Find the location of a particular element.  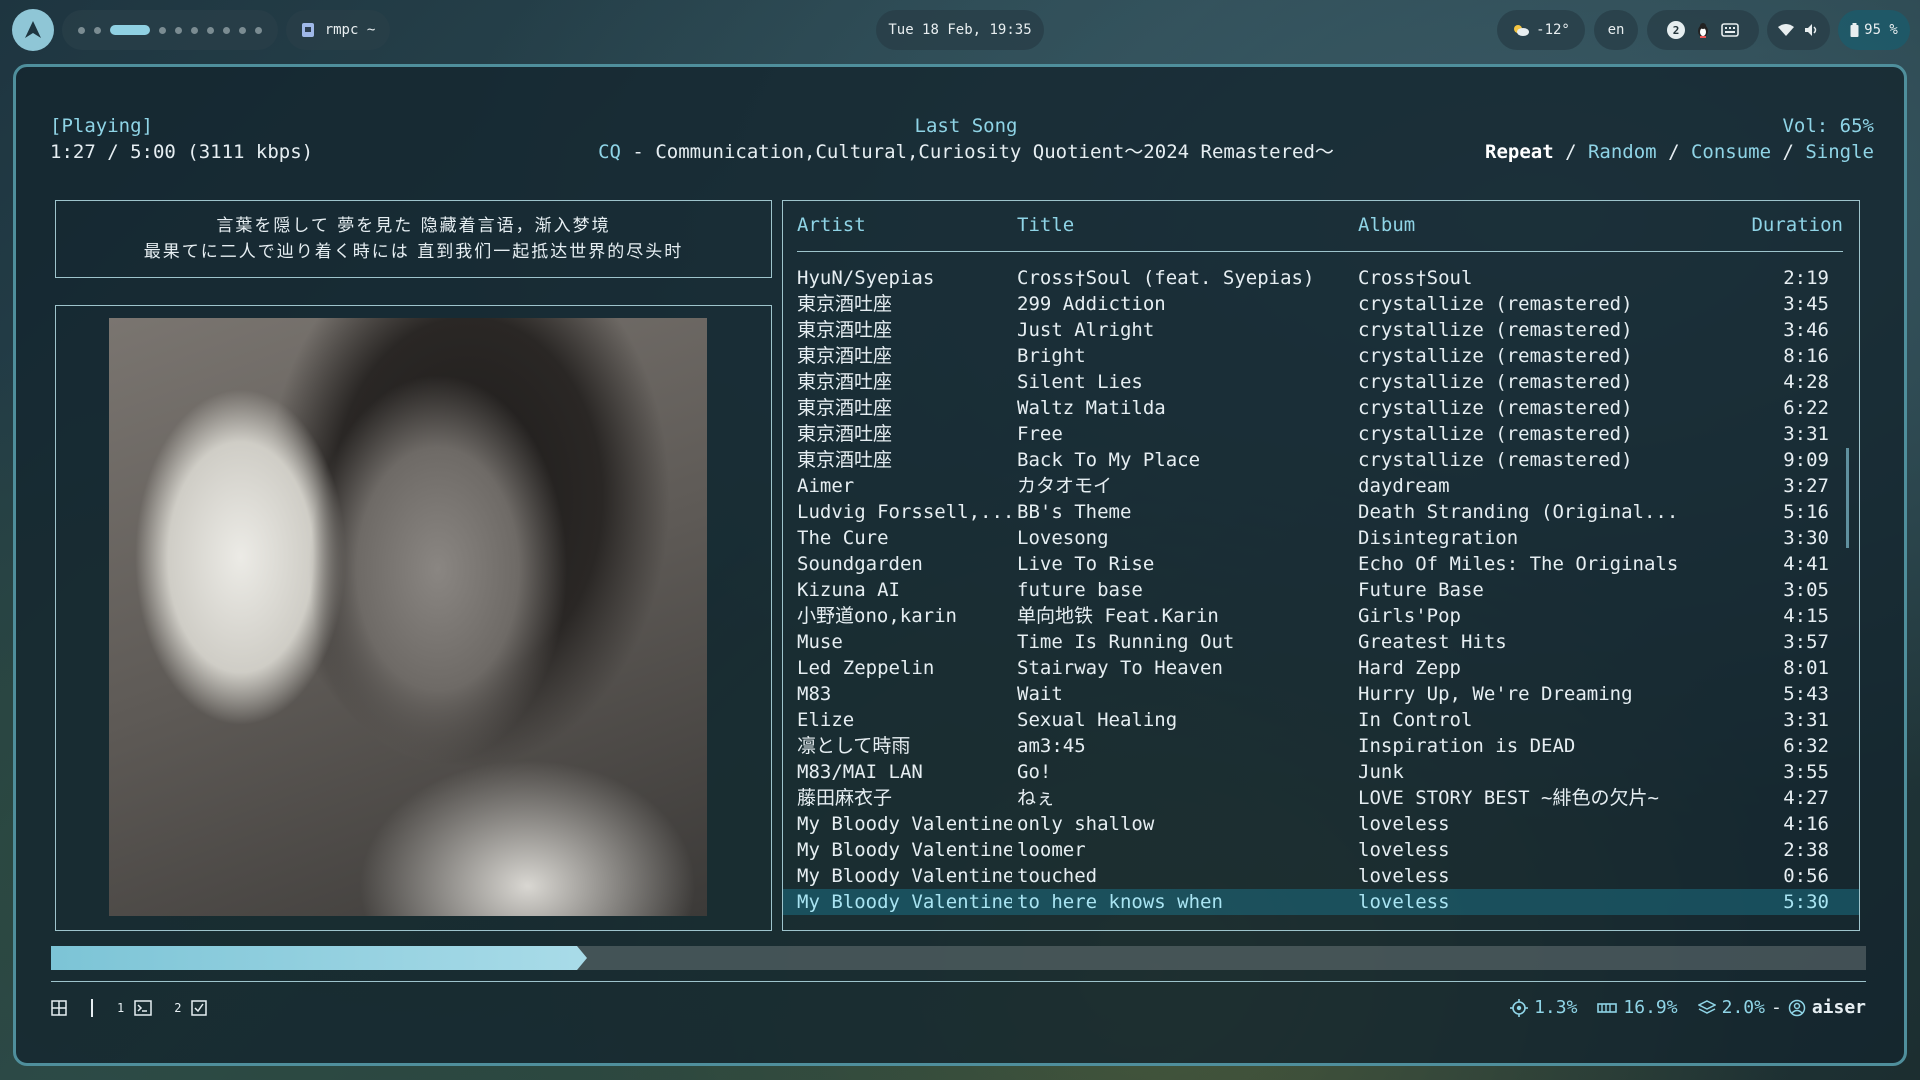

queue-header-divider is located at coordinates (1320, 251).